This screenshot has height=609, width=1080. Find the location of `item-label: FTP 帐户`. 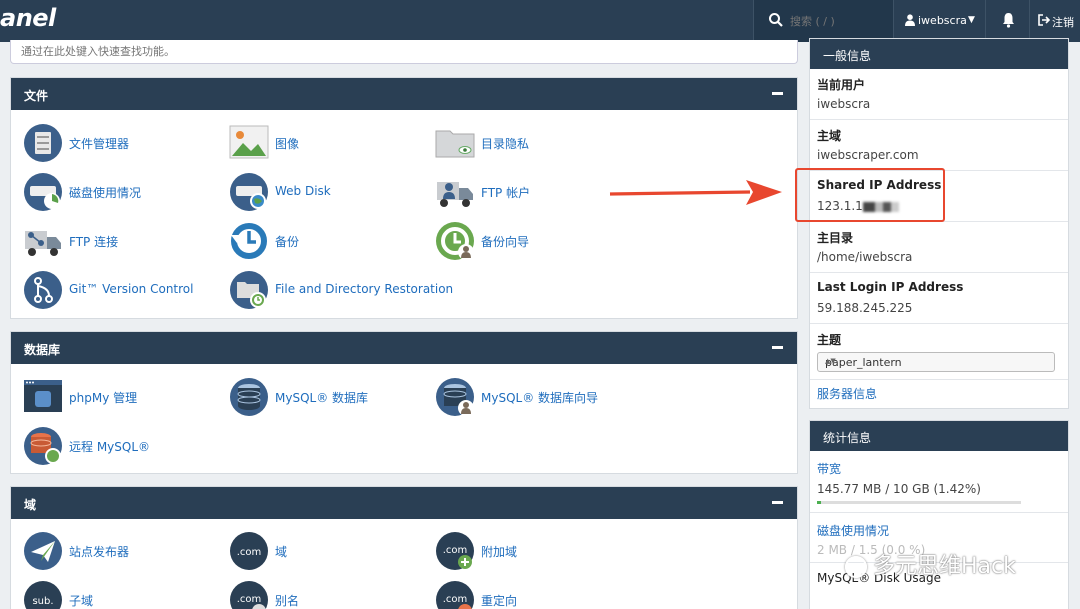

item-label: FTP 帐户 is located at coordinates (506, 193).